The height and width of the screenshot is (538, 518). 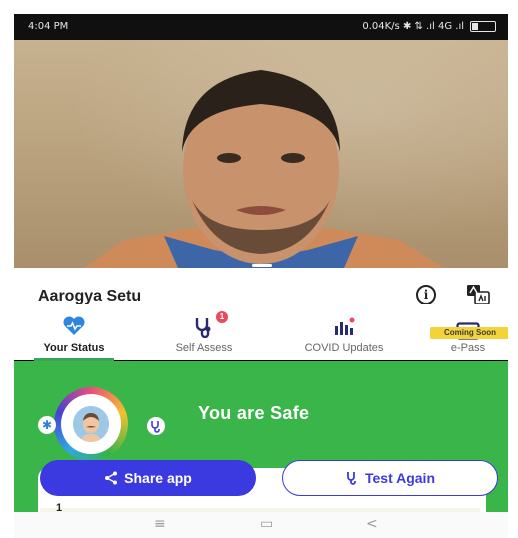 I want to click on test-again-button: Test Again, so click(x=390, y=478).